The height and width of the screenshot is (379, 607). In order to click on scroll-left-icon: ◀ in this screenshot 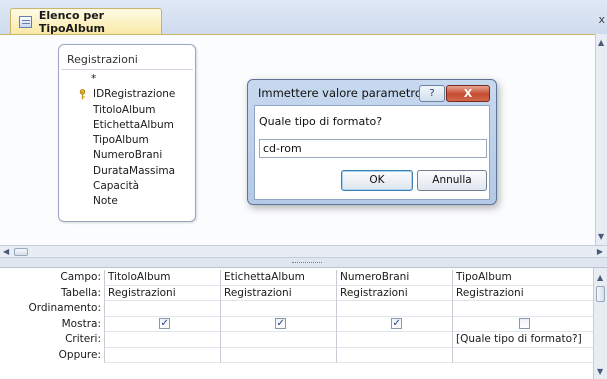, I will do `click(6, 251)`.